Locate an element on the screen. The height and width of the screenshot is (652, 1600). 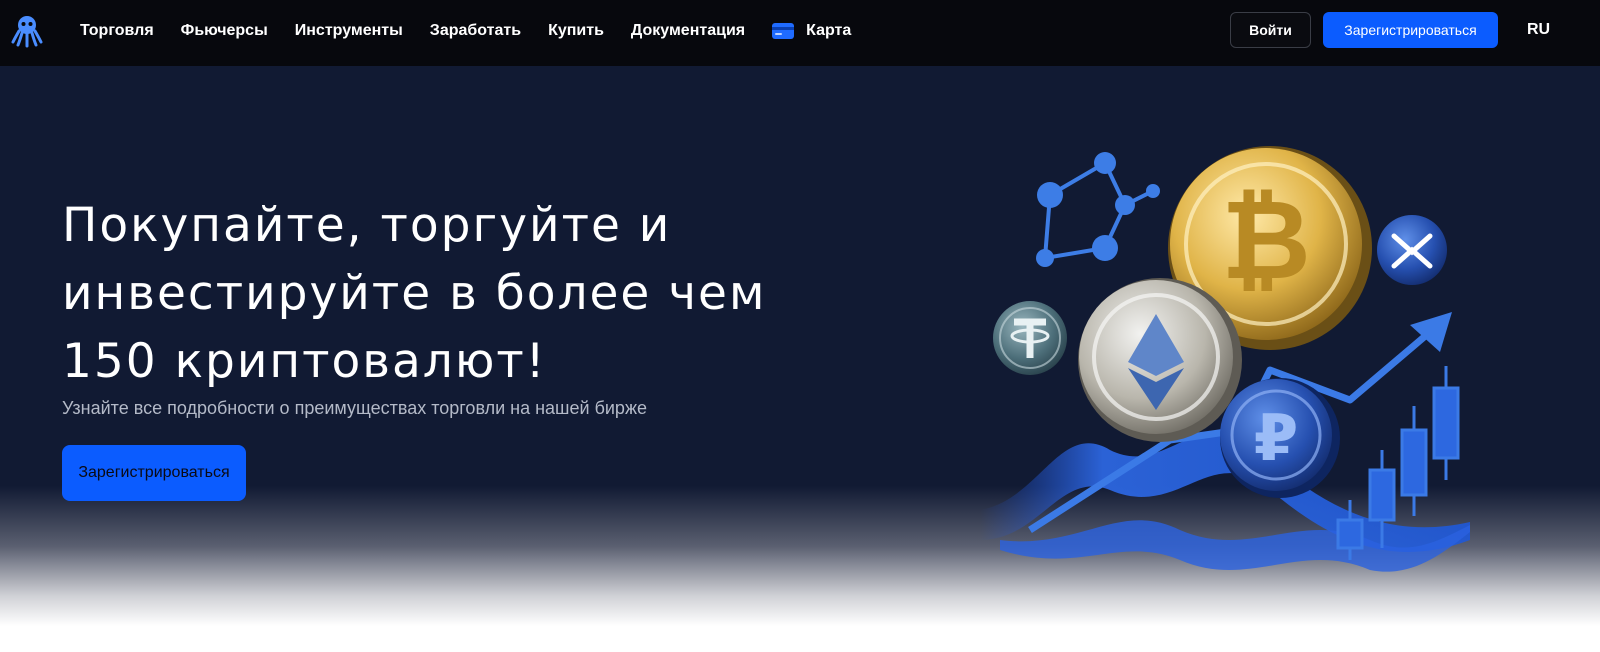
hero-signup-button: Зарегистрироваться is located at coordinates (154, 473).